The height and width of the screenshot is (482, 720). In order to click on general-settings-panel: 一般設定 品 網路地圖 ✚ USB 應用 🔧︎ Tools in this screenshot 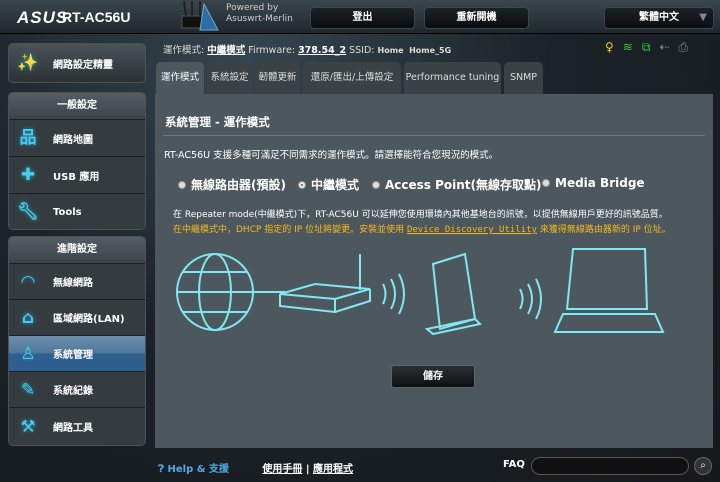, I will do `click(77, 161)`.